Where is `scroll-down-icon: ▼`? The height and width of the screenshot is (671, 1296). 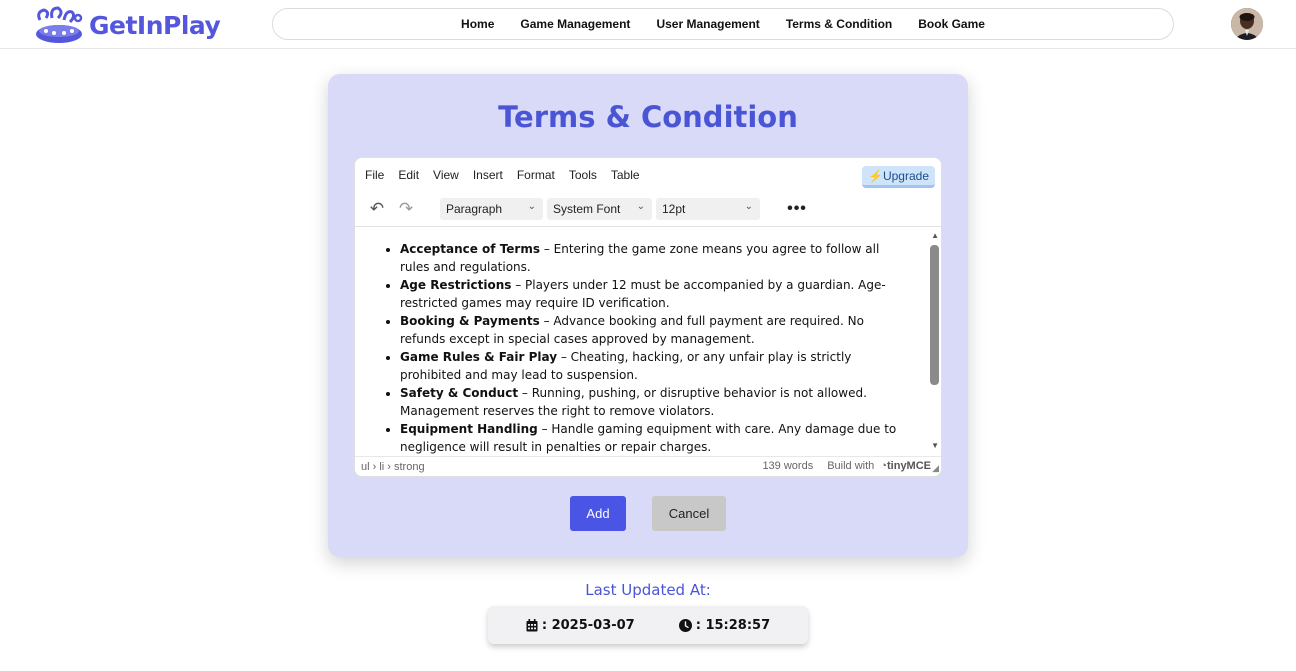
scroll-down-icon: ▼ is located at coordinates (935, 445).